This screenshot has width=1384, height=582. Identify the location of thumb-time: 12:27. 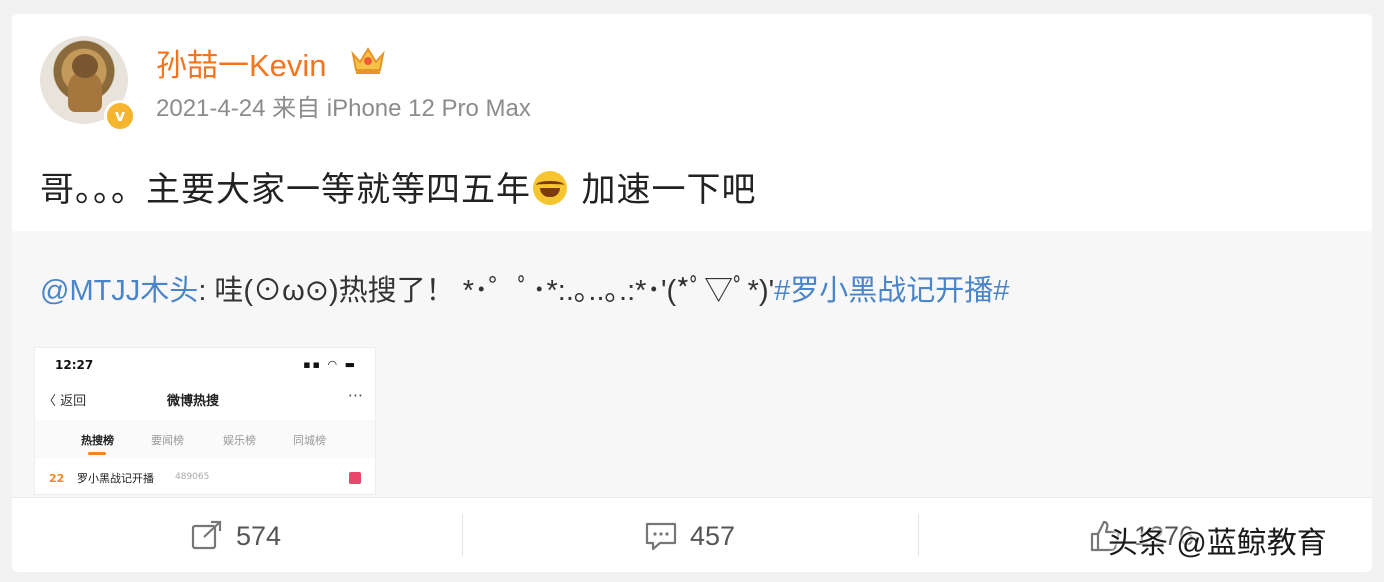
(74, 365).